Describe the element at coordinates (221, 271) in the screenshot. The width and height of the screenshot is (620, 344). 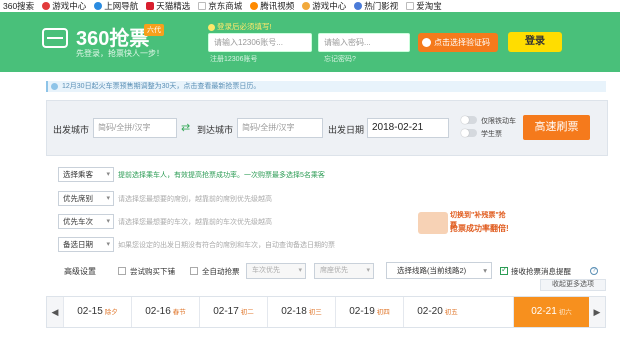
I see `auto-grab-label: 全自动抢票` at that location.